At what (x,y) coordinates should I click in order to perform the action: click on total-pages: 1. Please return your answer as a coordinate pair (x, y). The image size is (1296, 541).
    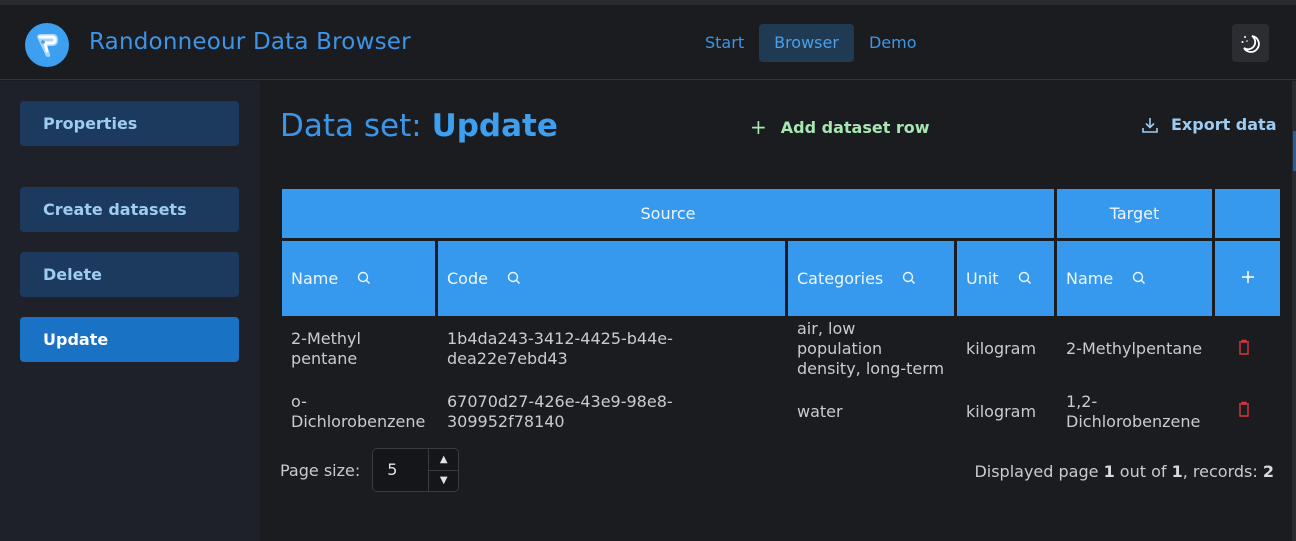
    Looking at the image, I should click on (1177, 471).